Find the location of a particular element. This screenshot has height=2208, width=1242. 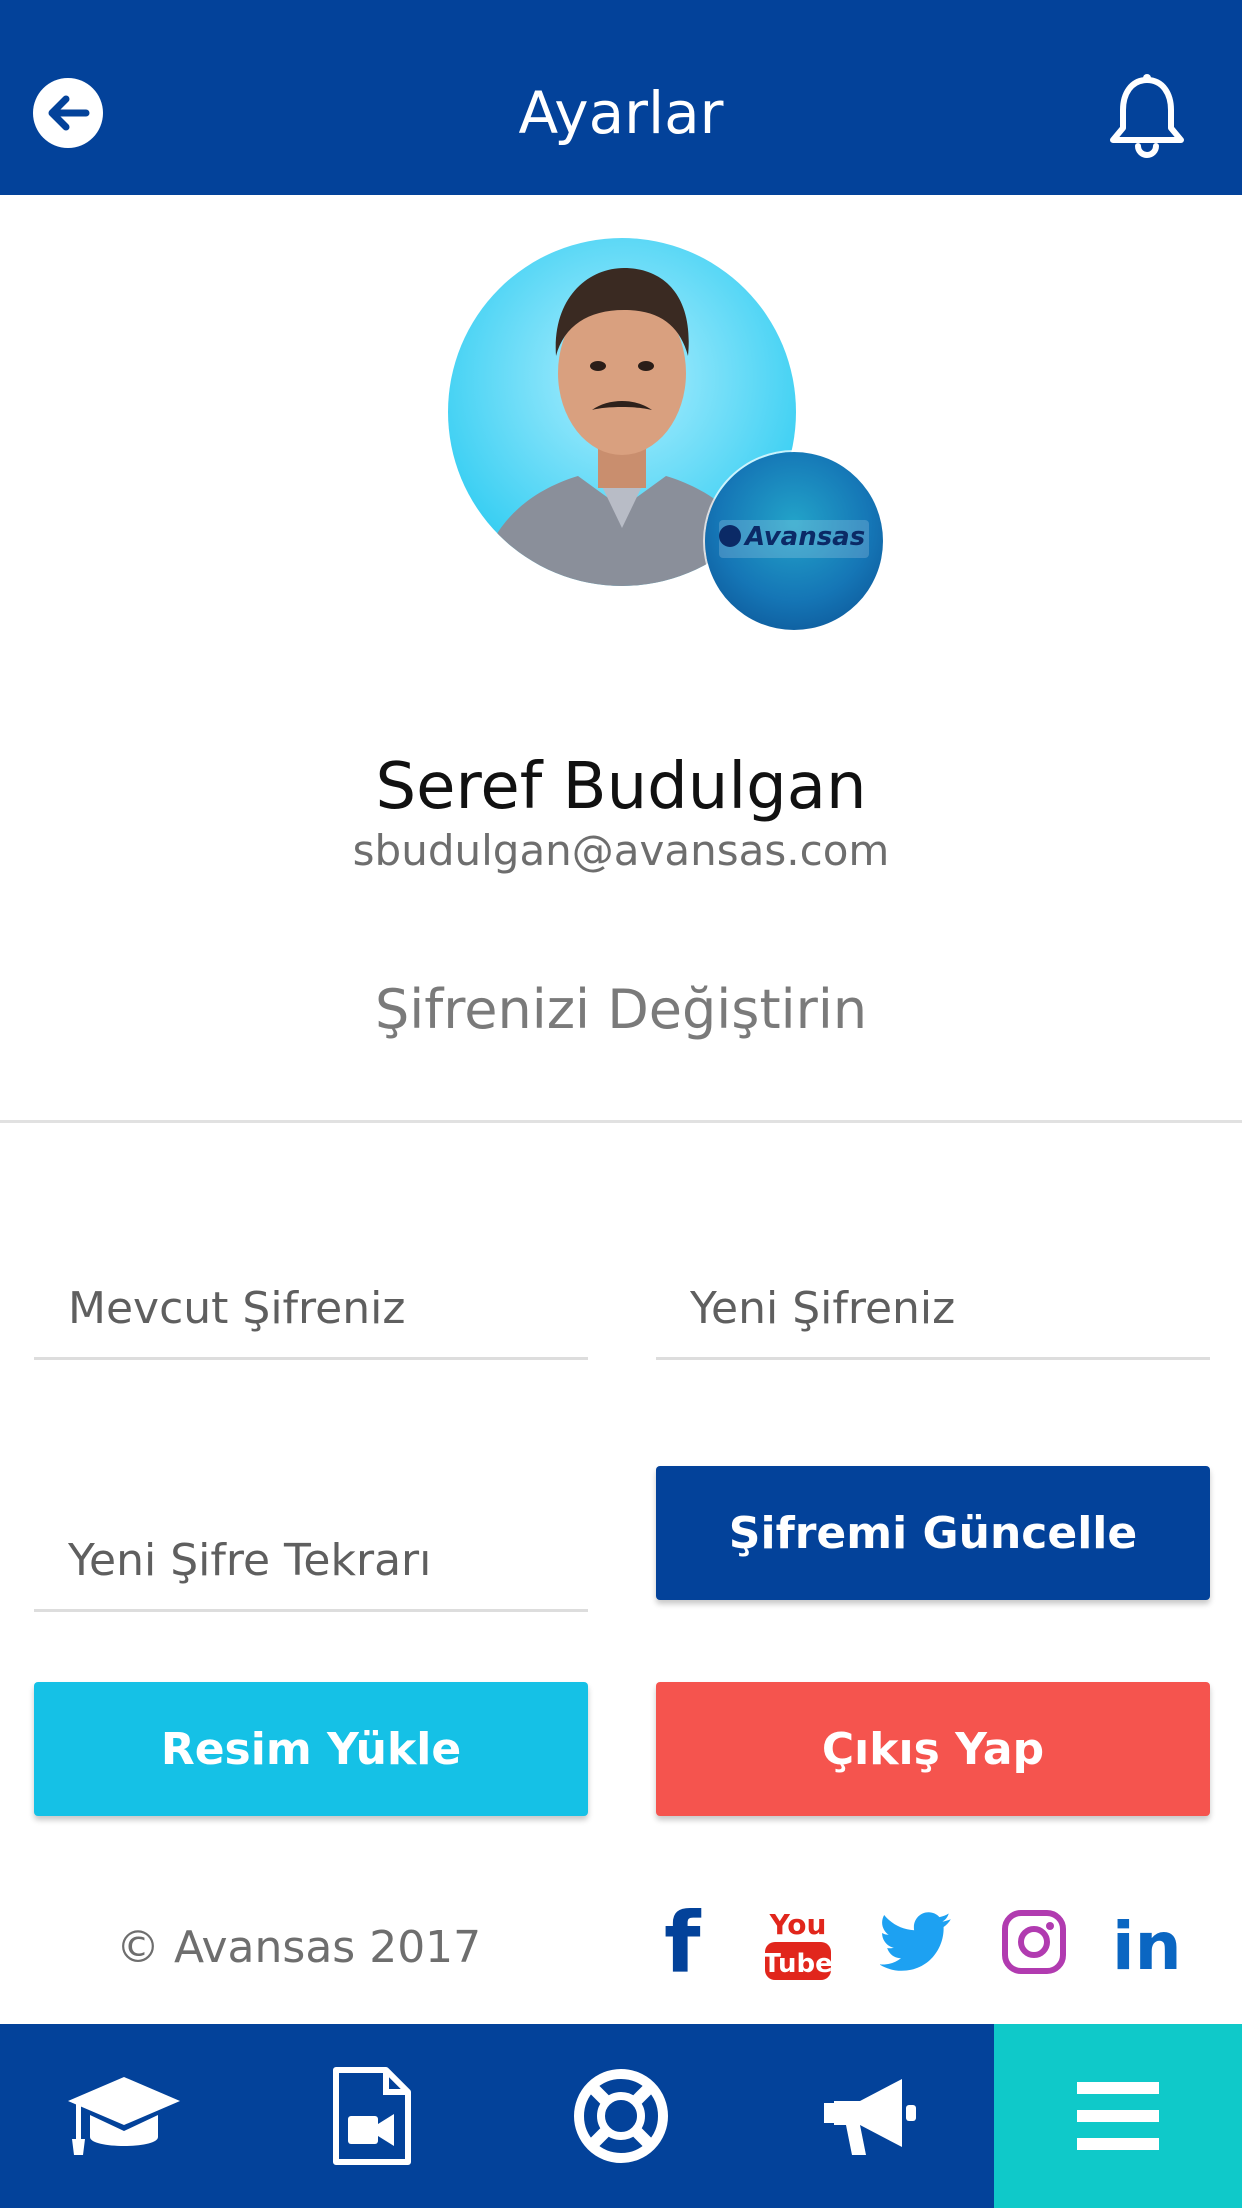

nav-announcements is located at coordinates (870, 2116).